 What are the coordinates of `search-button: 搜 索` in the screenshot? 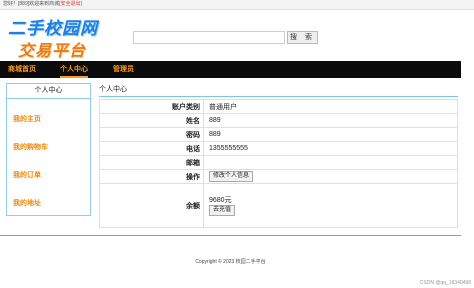 It's located at (302, 37).